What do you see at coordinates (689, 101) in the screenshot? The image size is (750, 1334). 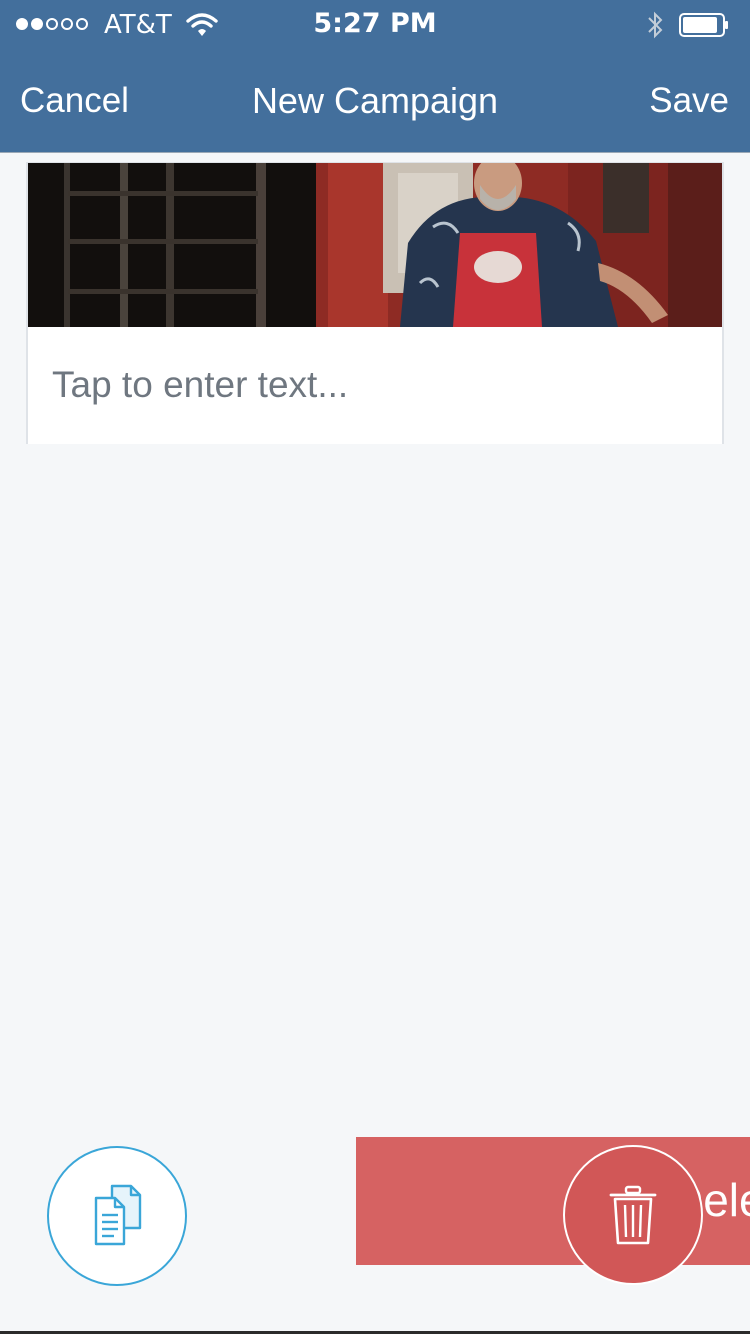 I see `save-button: Save` at bounding box center [689, 101].